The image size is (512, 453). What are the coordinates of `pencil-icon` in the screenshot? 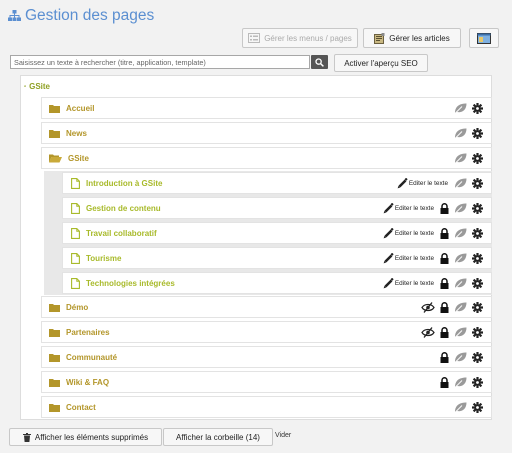 It's located at (388, 233).